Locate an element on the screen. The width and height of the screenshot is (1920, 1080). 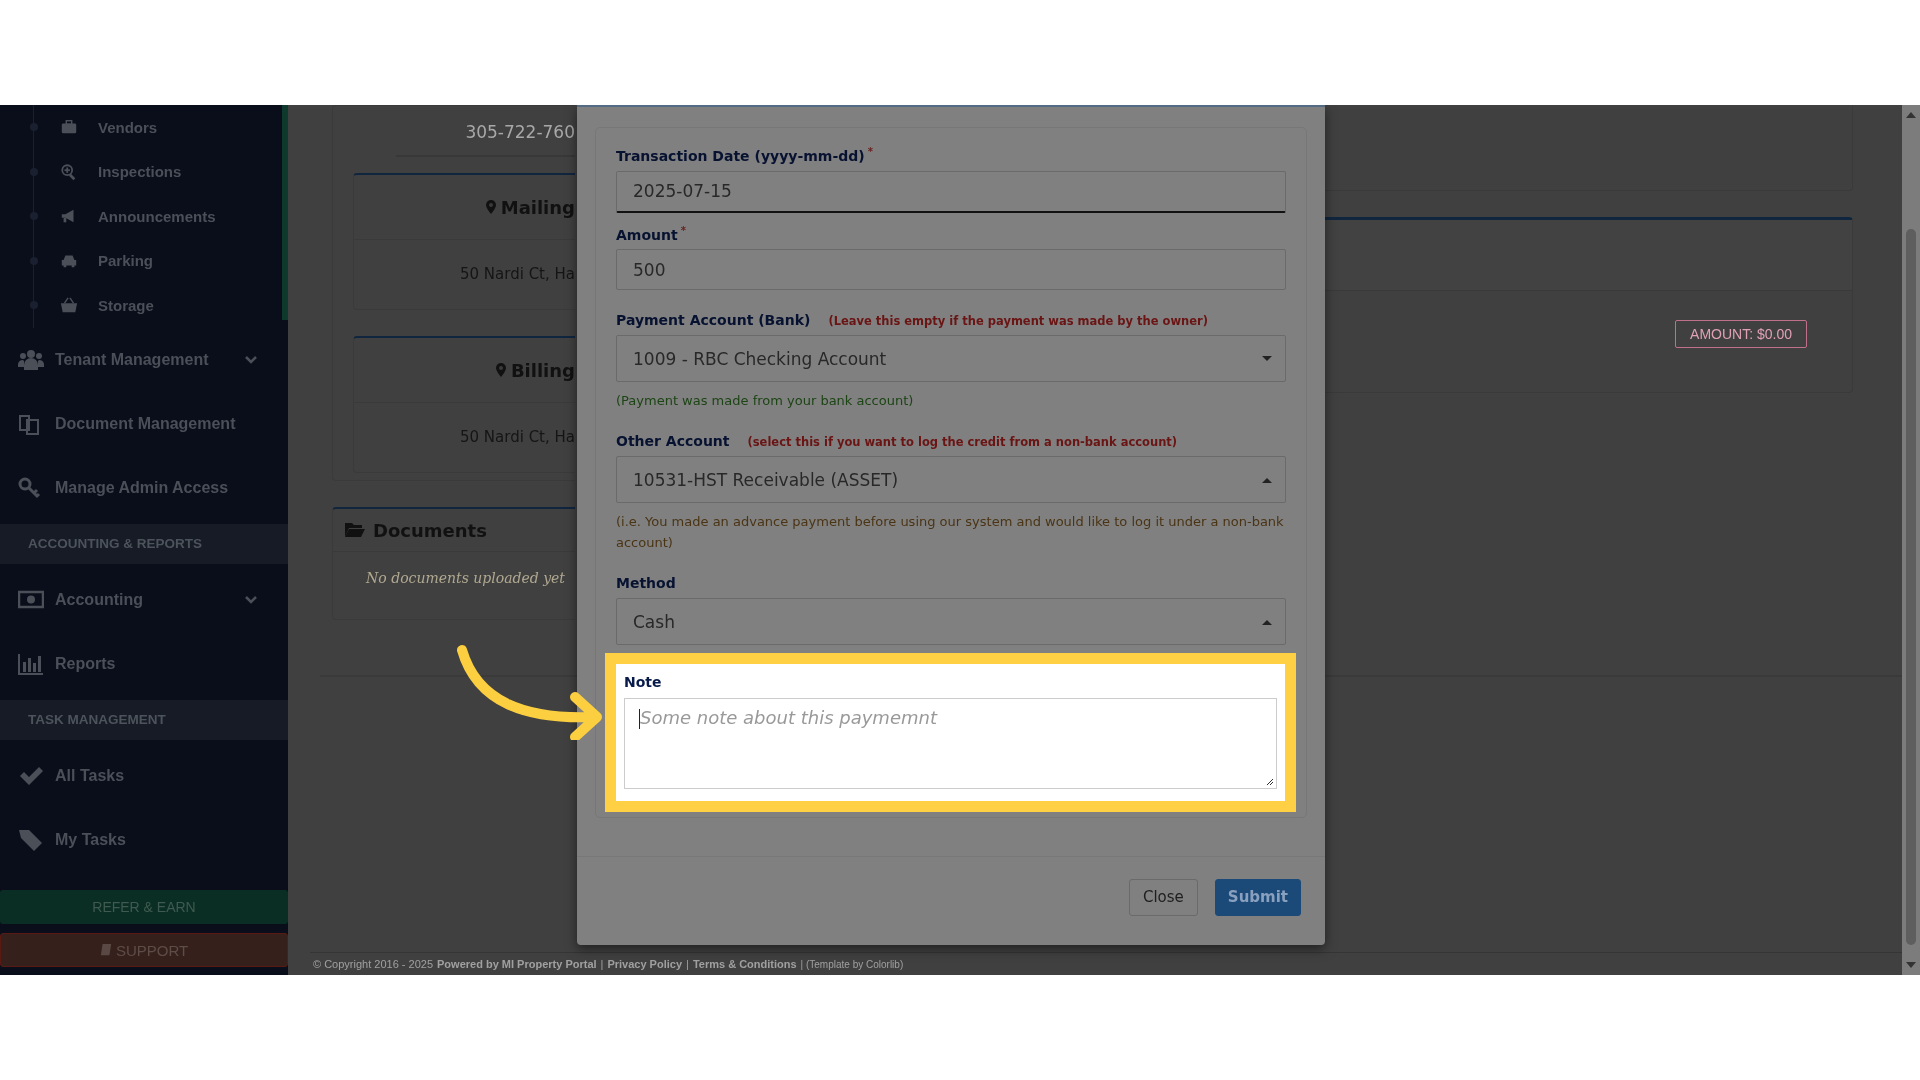
sidebar-section-header: ACCOUNTING & REPORTS is located at coordinates (144, 543).